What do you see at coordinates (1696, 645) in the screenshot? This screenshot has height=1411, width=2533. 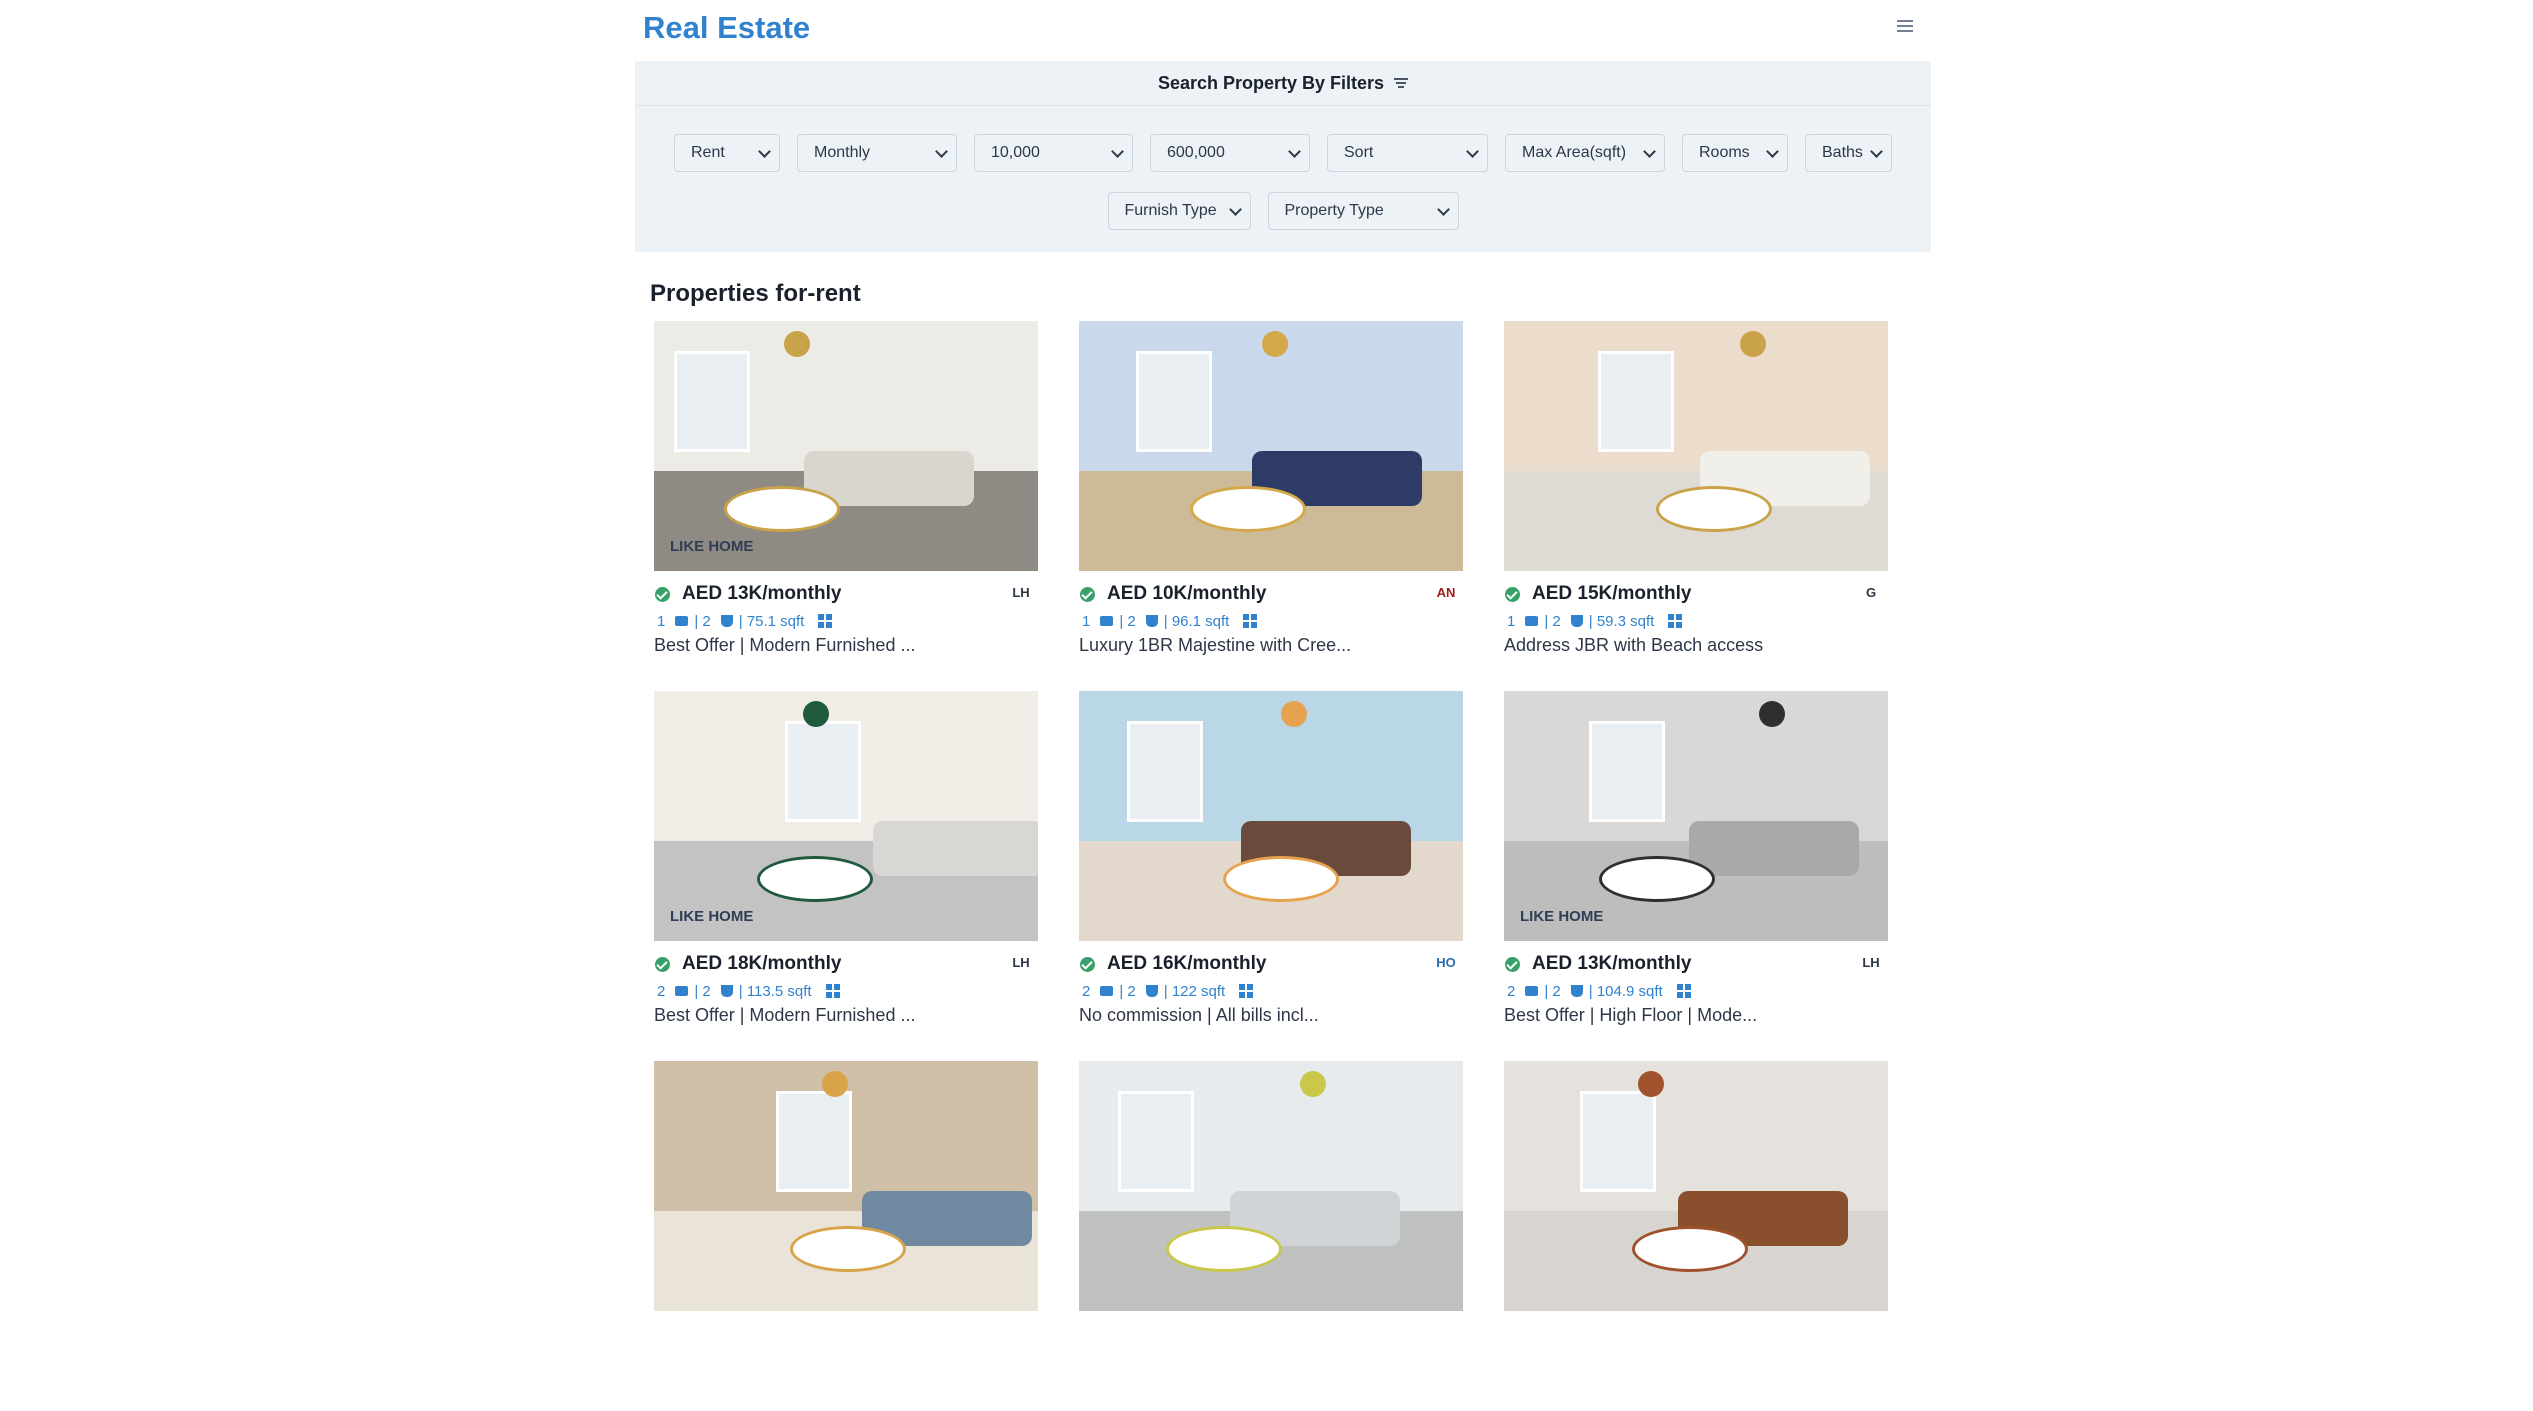 I see `property-title: Address JBR with Beach access` at bounding box center [1696, 645].